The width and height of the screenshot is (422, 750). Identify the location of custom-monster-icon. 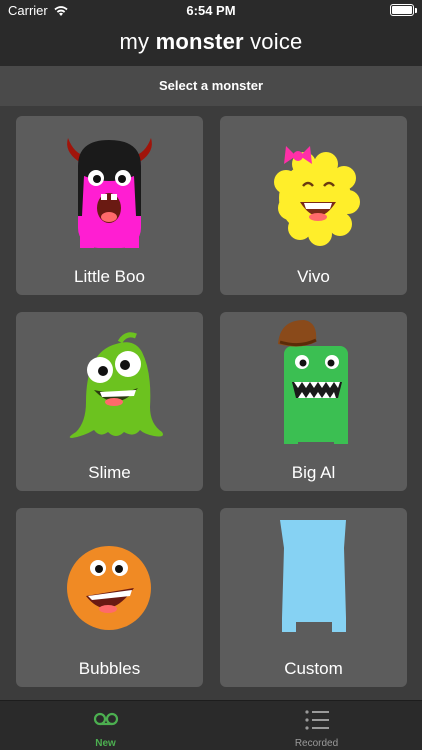
(313, 576).